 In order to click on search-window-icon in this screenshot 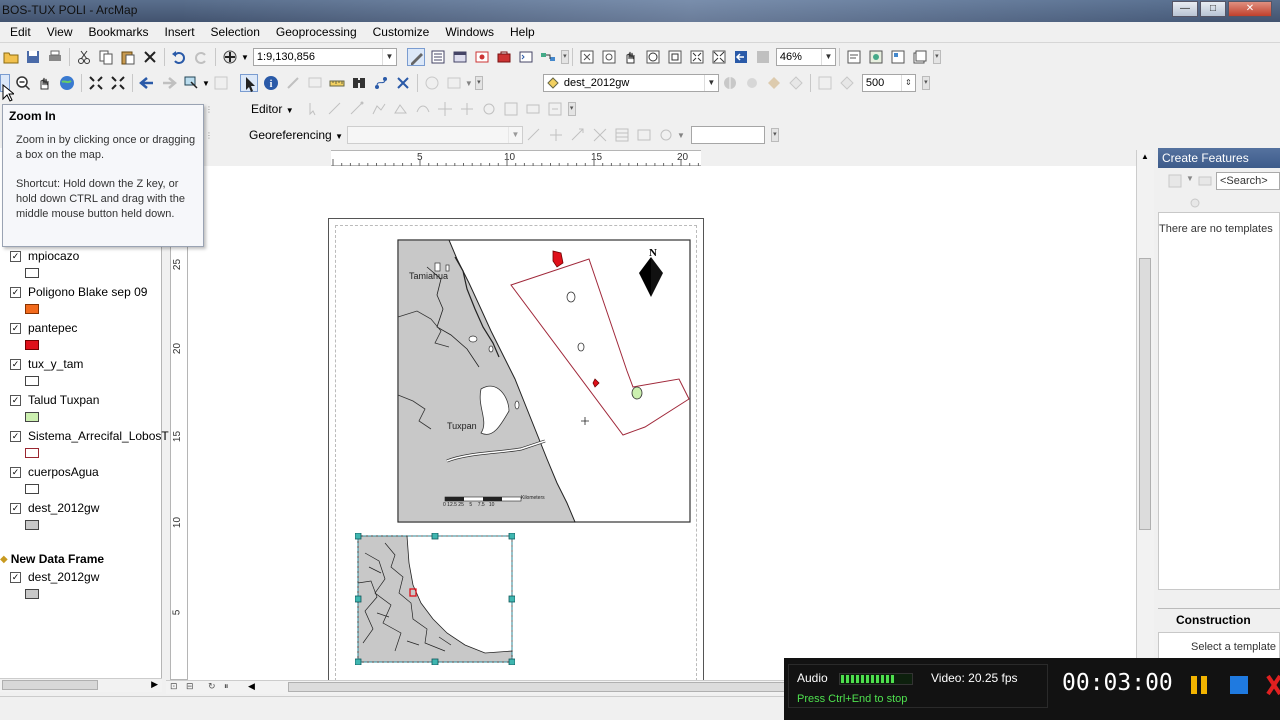, I will do `click(482, 57)`.